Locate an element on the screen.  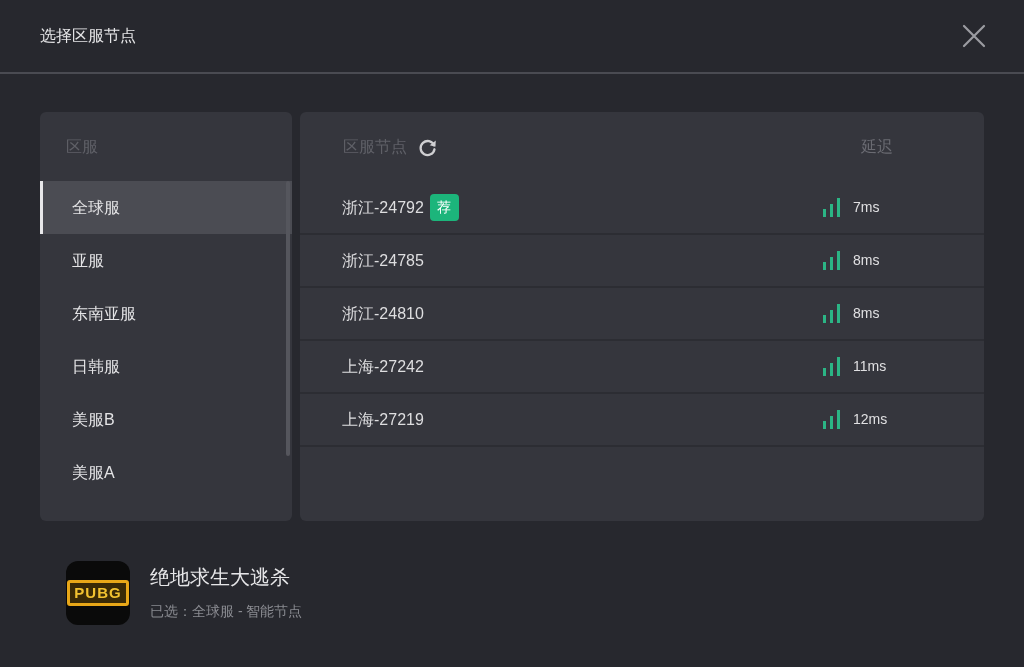
selection-text: 已选：全球服 - 智能节点 is located at coordinates (226, 611).